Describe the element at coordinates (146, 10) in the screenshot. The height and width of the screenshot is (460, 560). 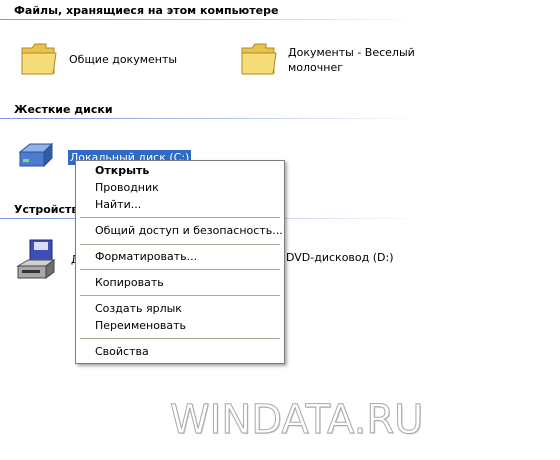
I see `group-header-stored-files: Файлы, хранящиеся на этом компьютере` at that location.